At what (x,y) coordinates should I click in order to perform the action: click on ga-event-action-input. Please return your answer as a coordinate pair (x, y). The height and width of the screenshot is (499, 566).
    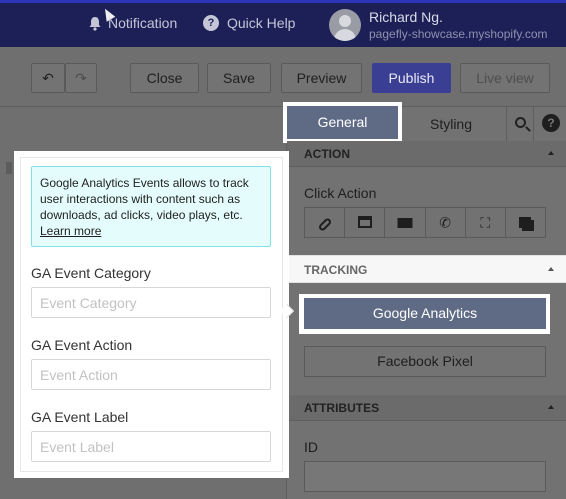
    Looking at the image, I should click on (151, 374).